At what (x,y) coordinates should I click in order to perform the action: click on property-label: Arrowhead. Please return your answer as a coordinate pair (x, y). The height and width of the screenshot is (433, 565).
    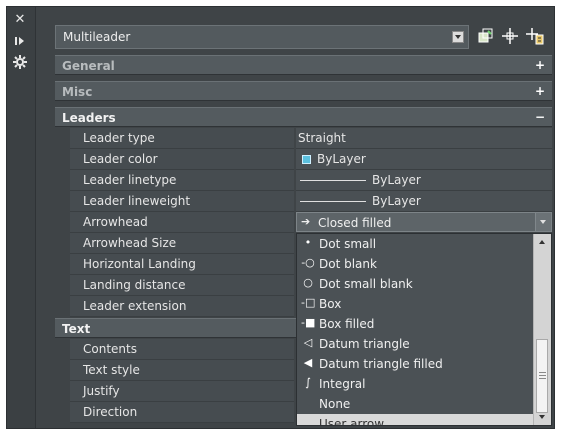
    Looking at the image, I should click on (115, 222).